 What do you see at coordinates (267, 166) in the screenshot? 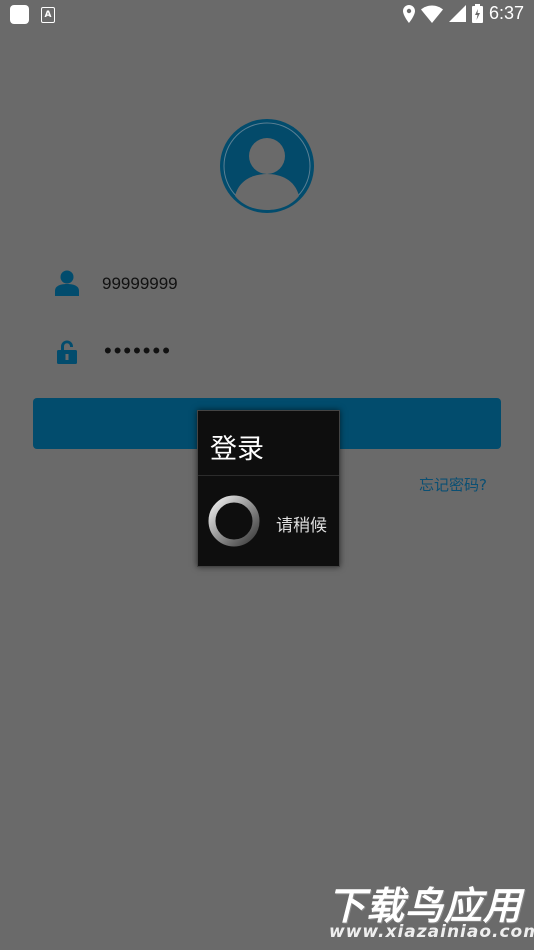
I see `user-avatar-icon` at bounding box center [267, 166].